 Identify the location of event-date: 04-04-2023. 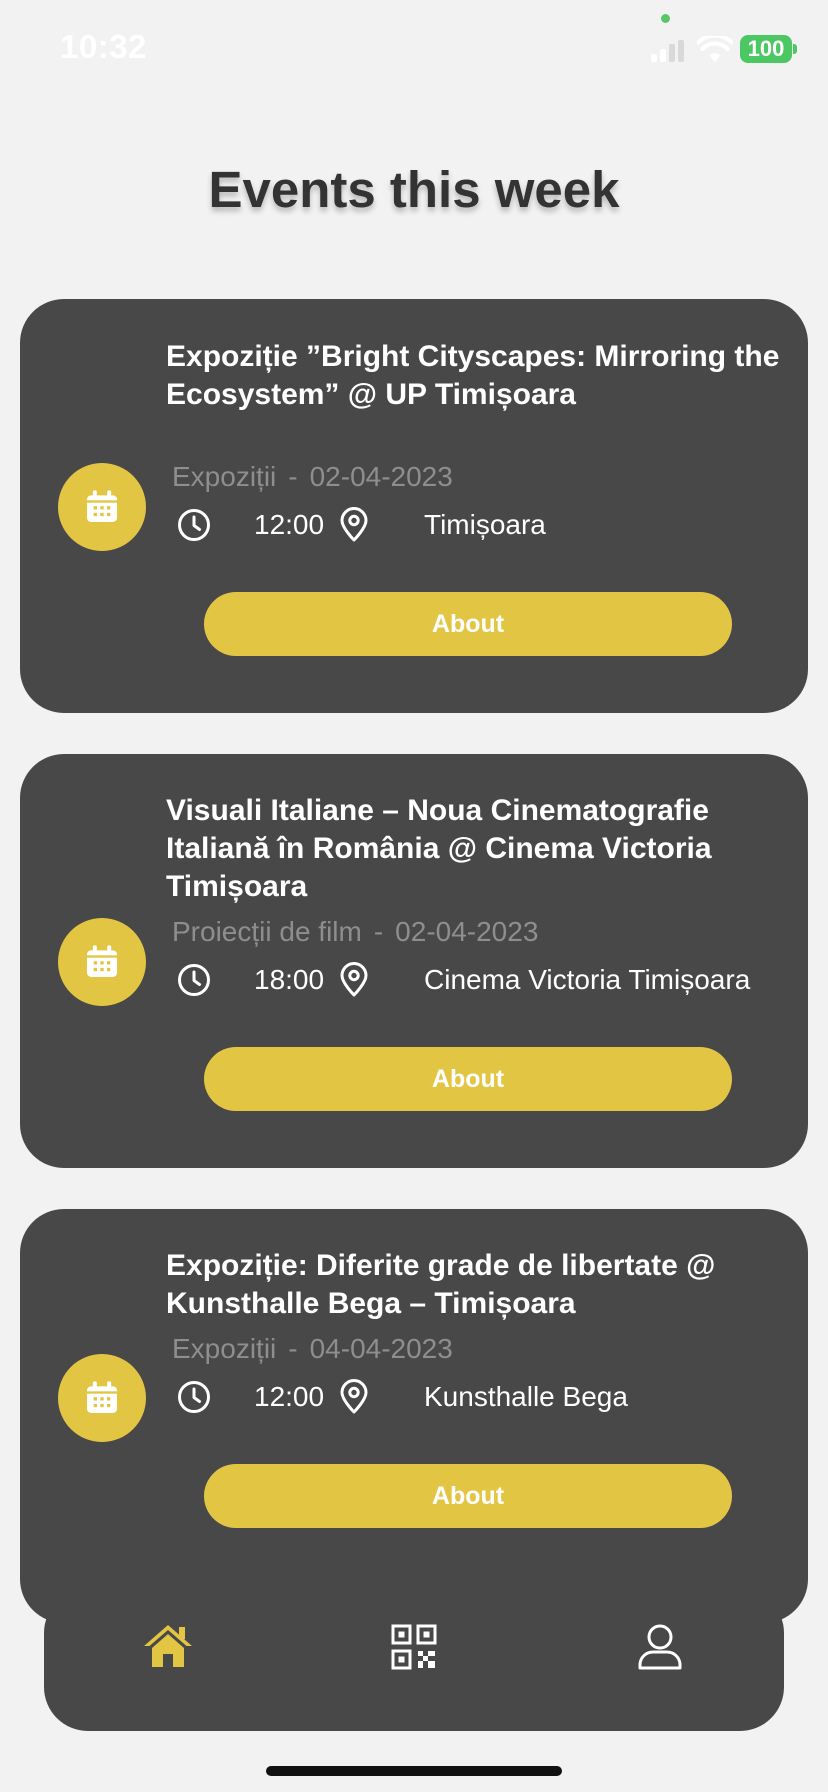
(381, 1348).